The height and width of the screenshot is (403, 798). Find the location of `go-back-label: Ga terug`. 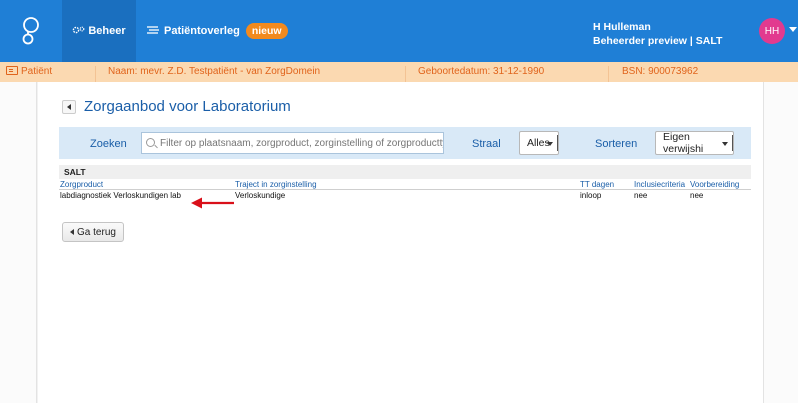

go-back-label: Ga terug is located at coordinates (96, 232).